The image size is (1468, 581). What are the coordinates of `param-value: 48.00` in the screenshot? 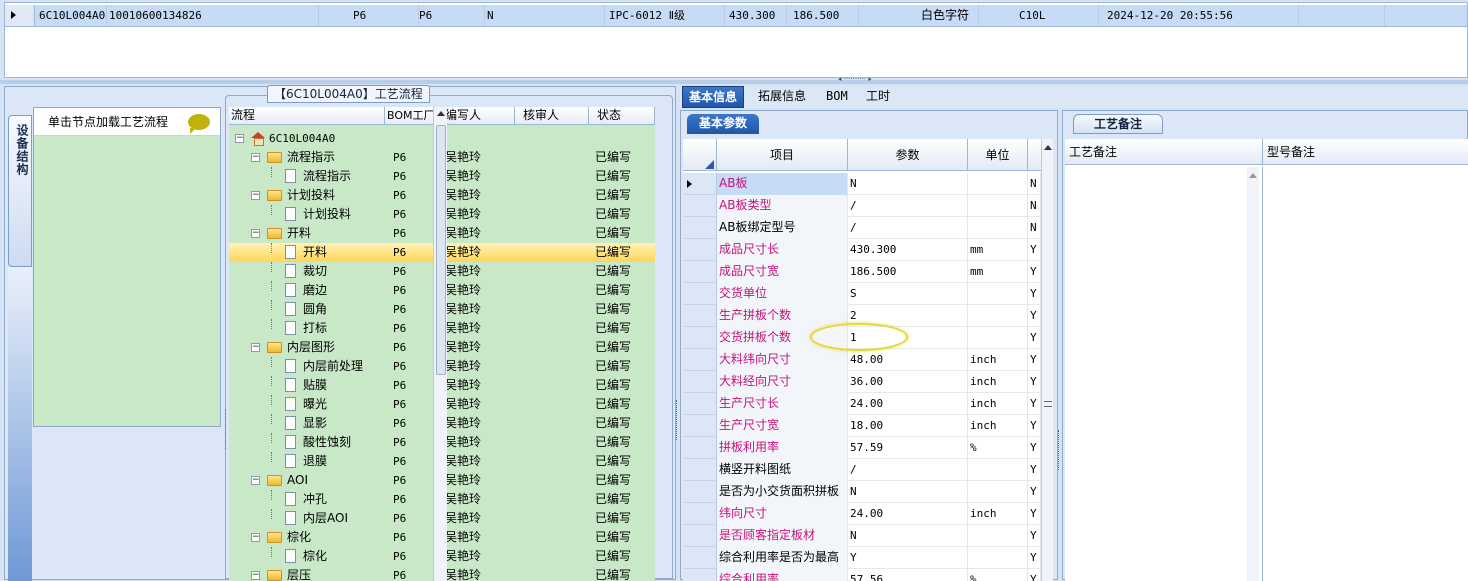 It's located at (908, 360).